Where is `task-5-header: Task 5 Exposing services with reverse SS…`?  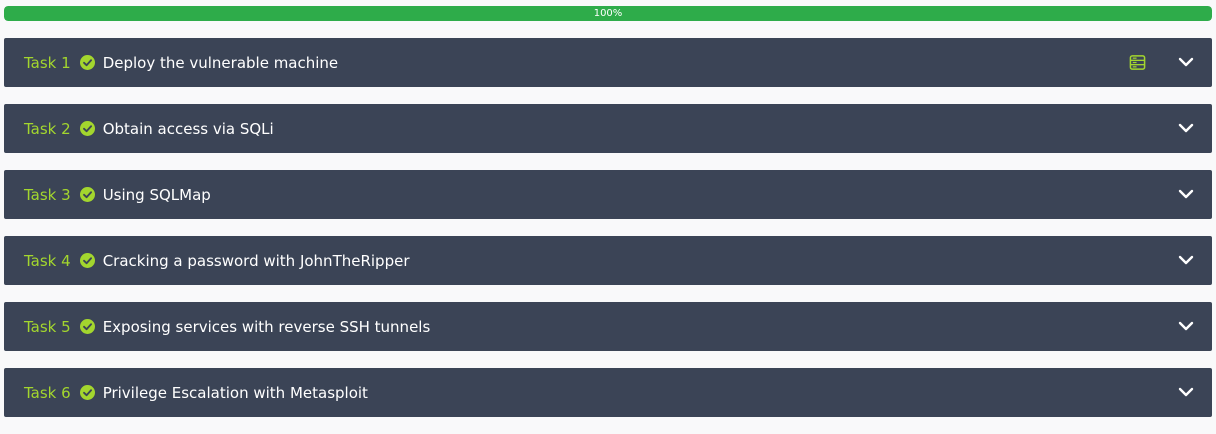
task-5-header: Task 5 Exposing services with reverse SS… is located at coordinates (608, 326).